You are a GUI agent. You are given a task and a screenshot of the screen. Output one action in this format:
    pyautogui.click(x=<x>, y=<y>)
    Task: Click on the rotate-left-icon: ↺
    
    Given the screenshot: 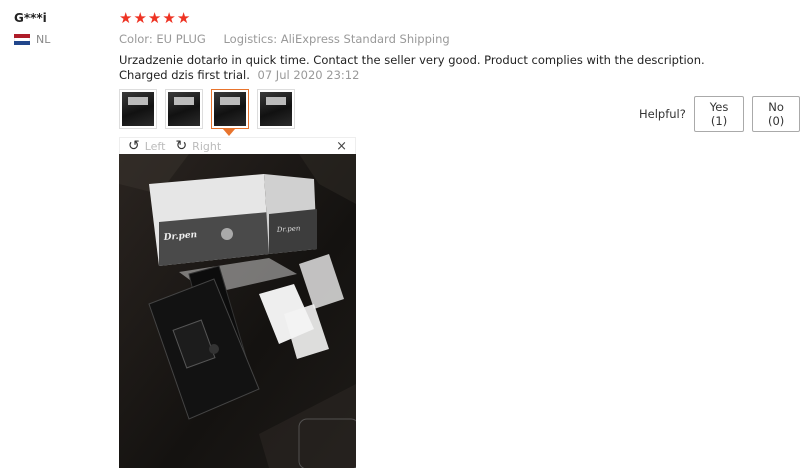 What is the action you would take?
    pyautogui.click(x=134, y=146)
    